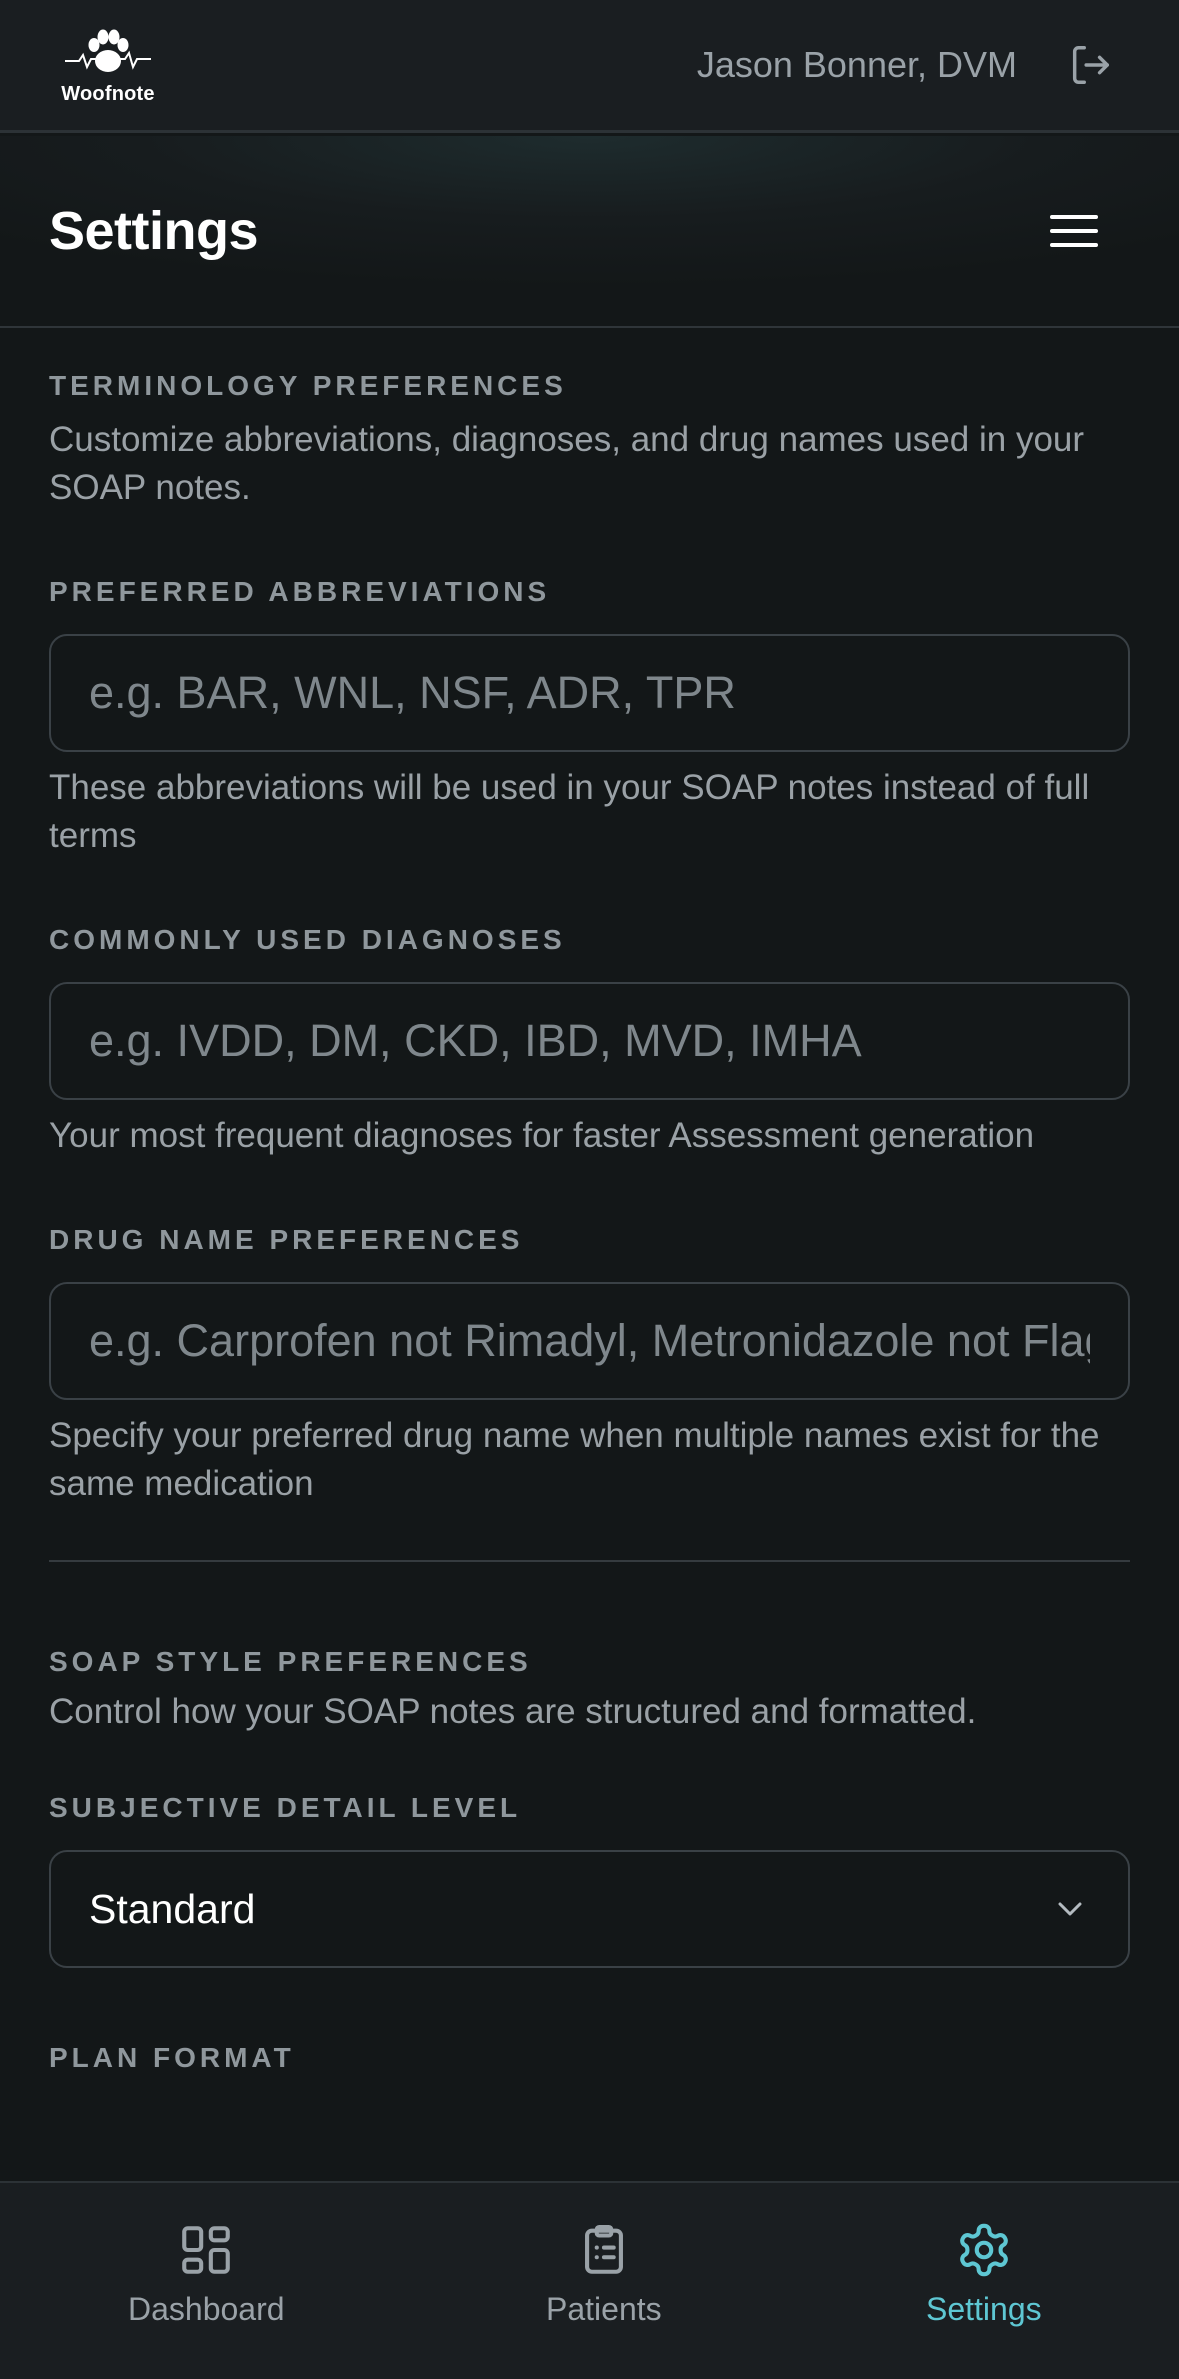  I want to click on user-name: Jason Bonner, DVM, so click(857, 65).